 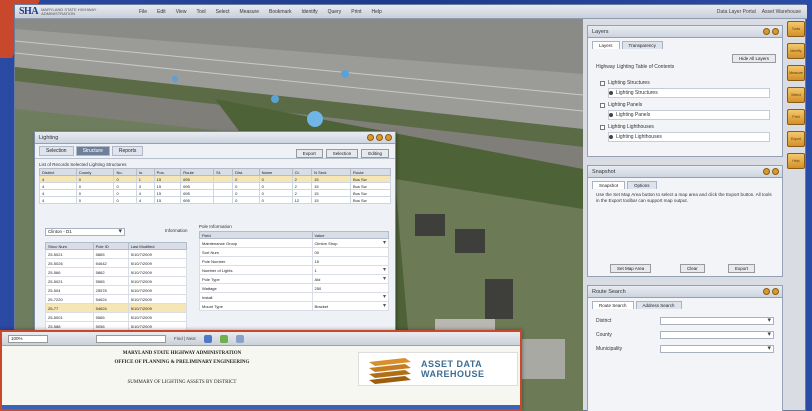 What do you see at coordinates (685, 83) in the screenshot?
I see `layer-group: Lighting Structures` at bounding box center [685, 83].